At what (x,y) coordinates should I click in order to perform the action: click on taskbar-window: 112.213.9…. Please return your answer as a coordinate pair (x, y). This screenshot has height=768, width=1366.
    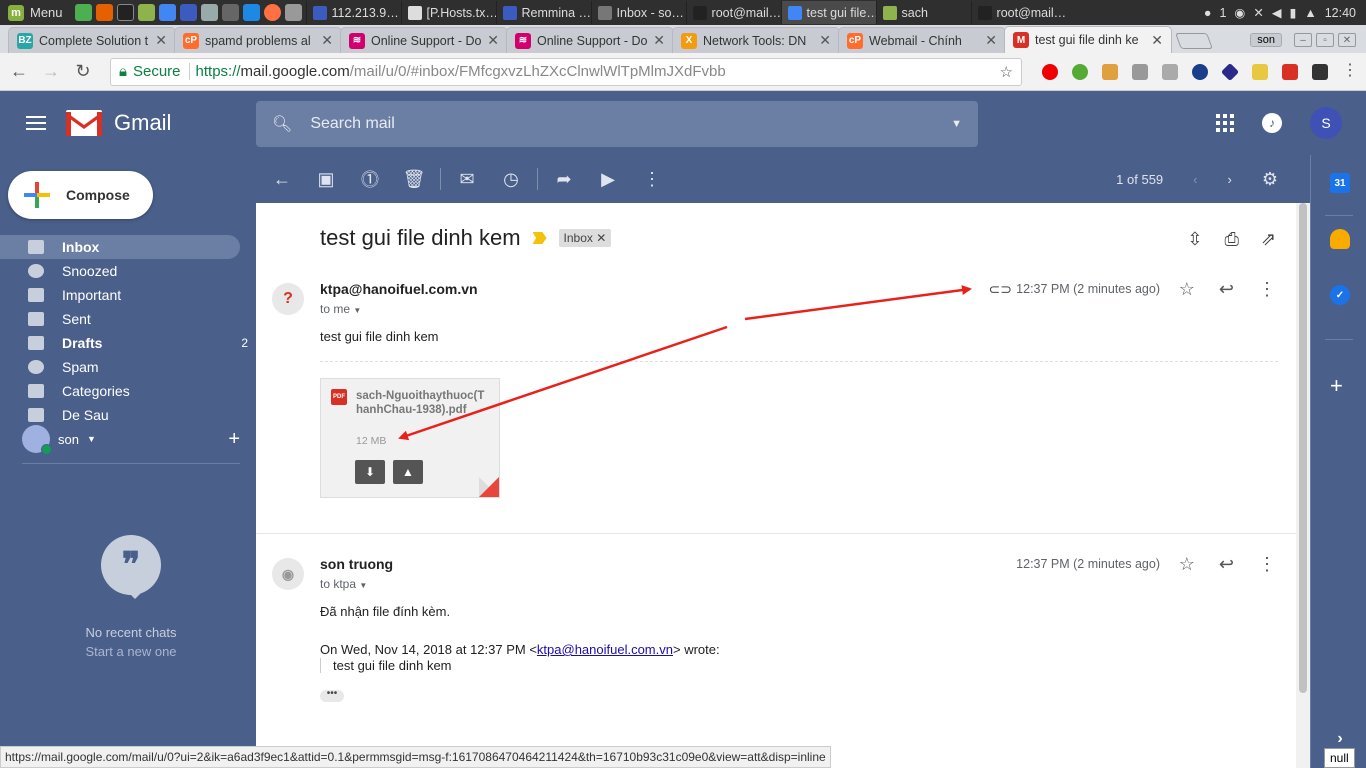
    Looking at the image, I should click on (353, 12).